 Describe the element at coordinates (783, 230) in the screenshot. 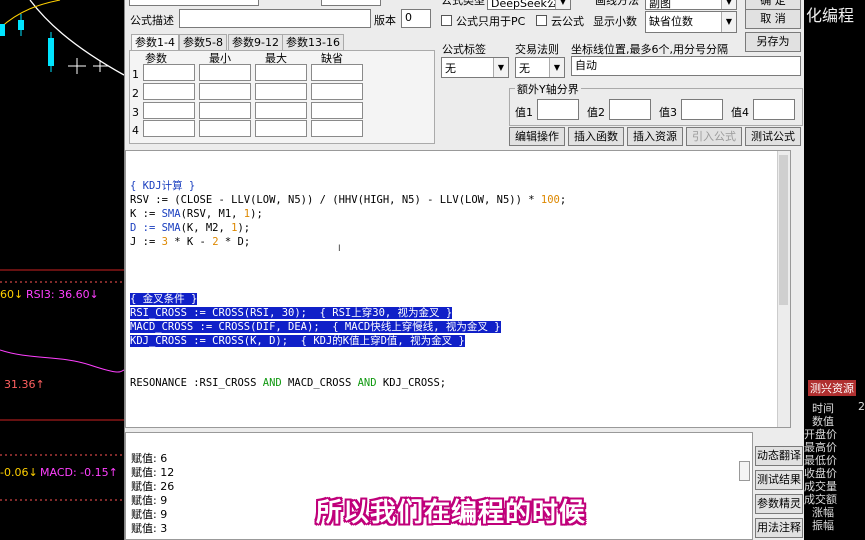

I see `scroll-thumb` at that location.